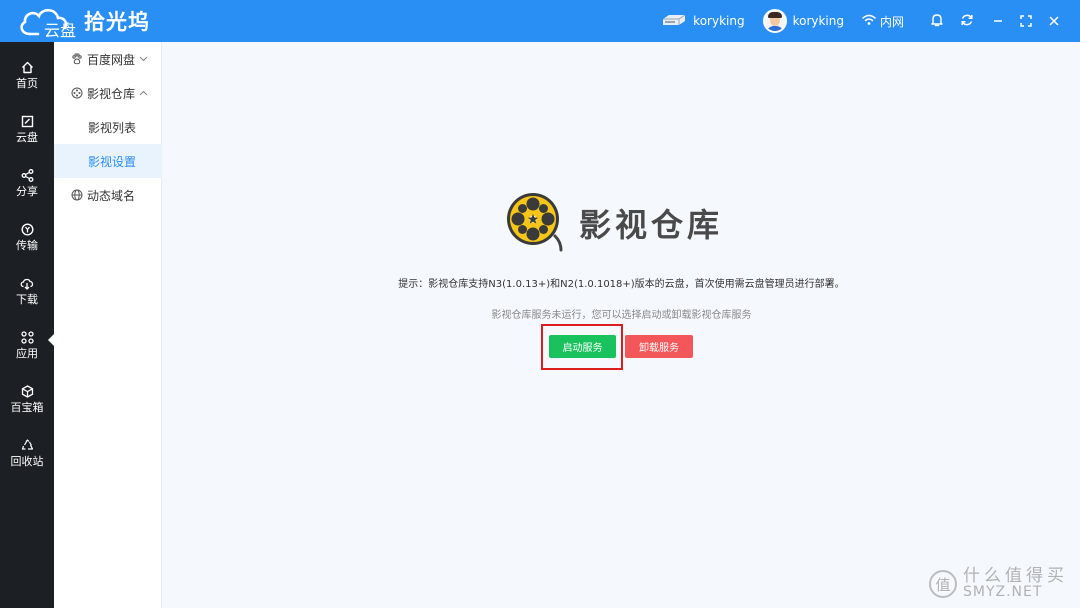  Describe the element at coordinates (108, 325) in the screenshot. I see `sub-nav: 百度网盘 影视仓库 影视列表 影视设置 动态域名` at that location.